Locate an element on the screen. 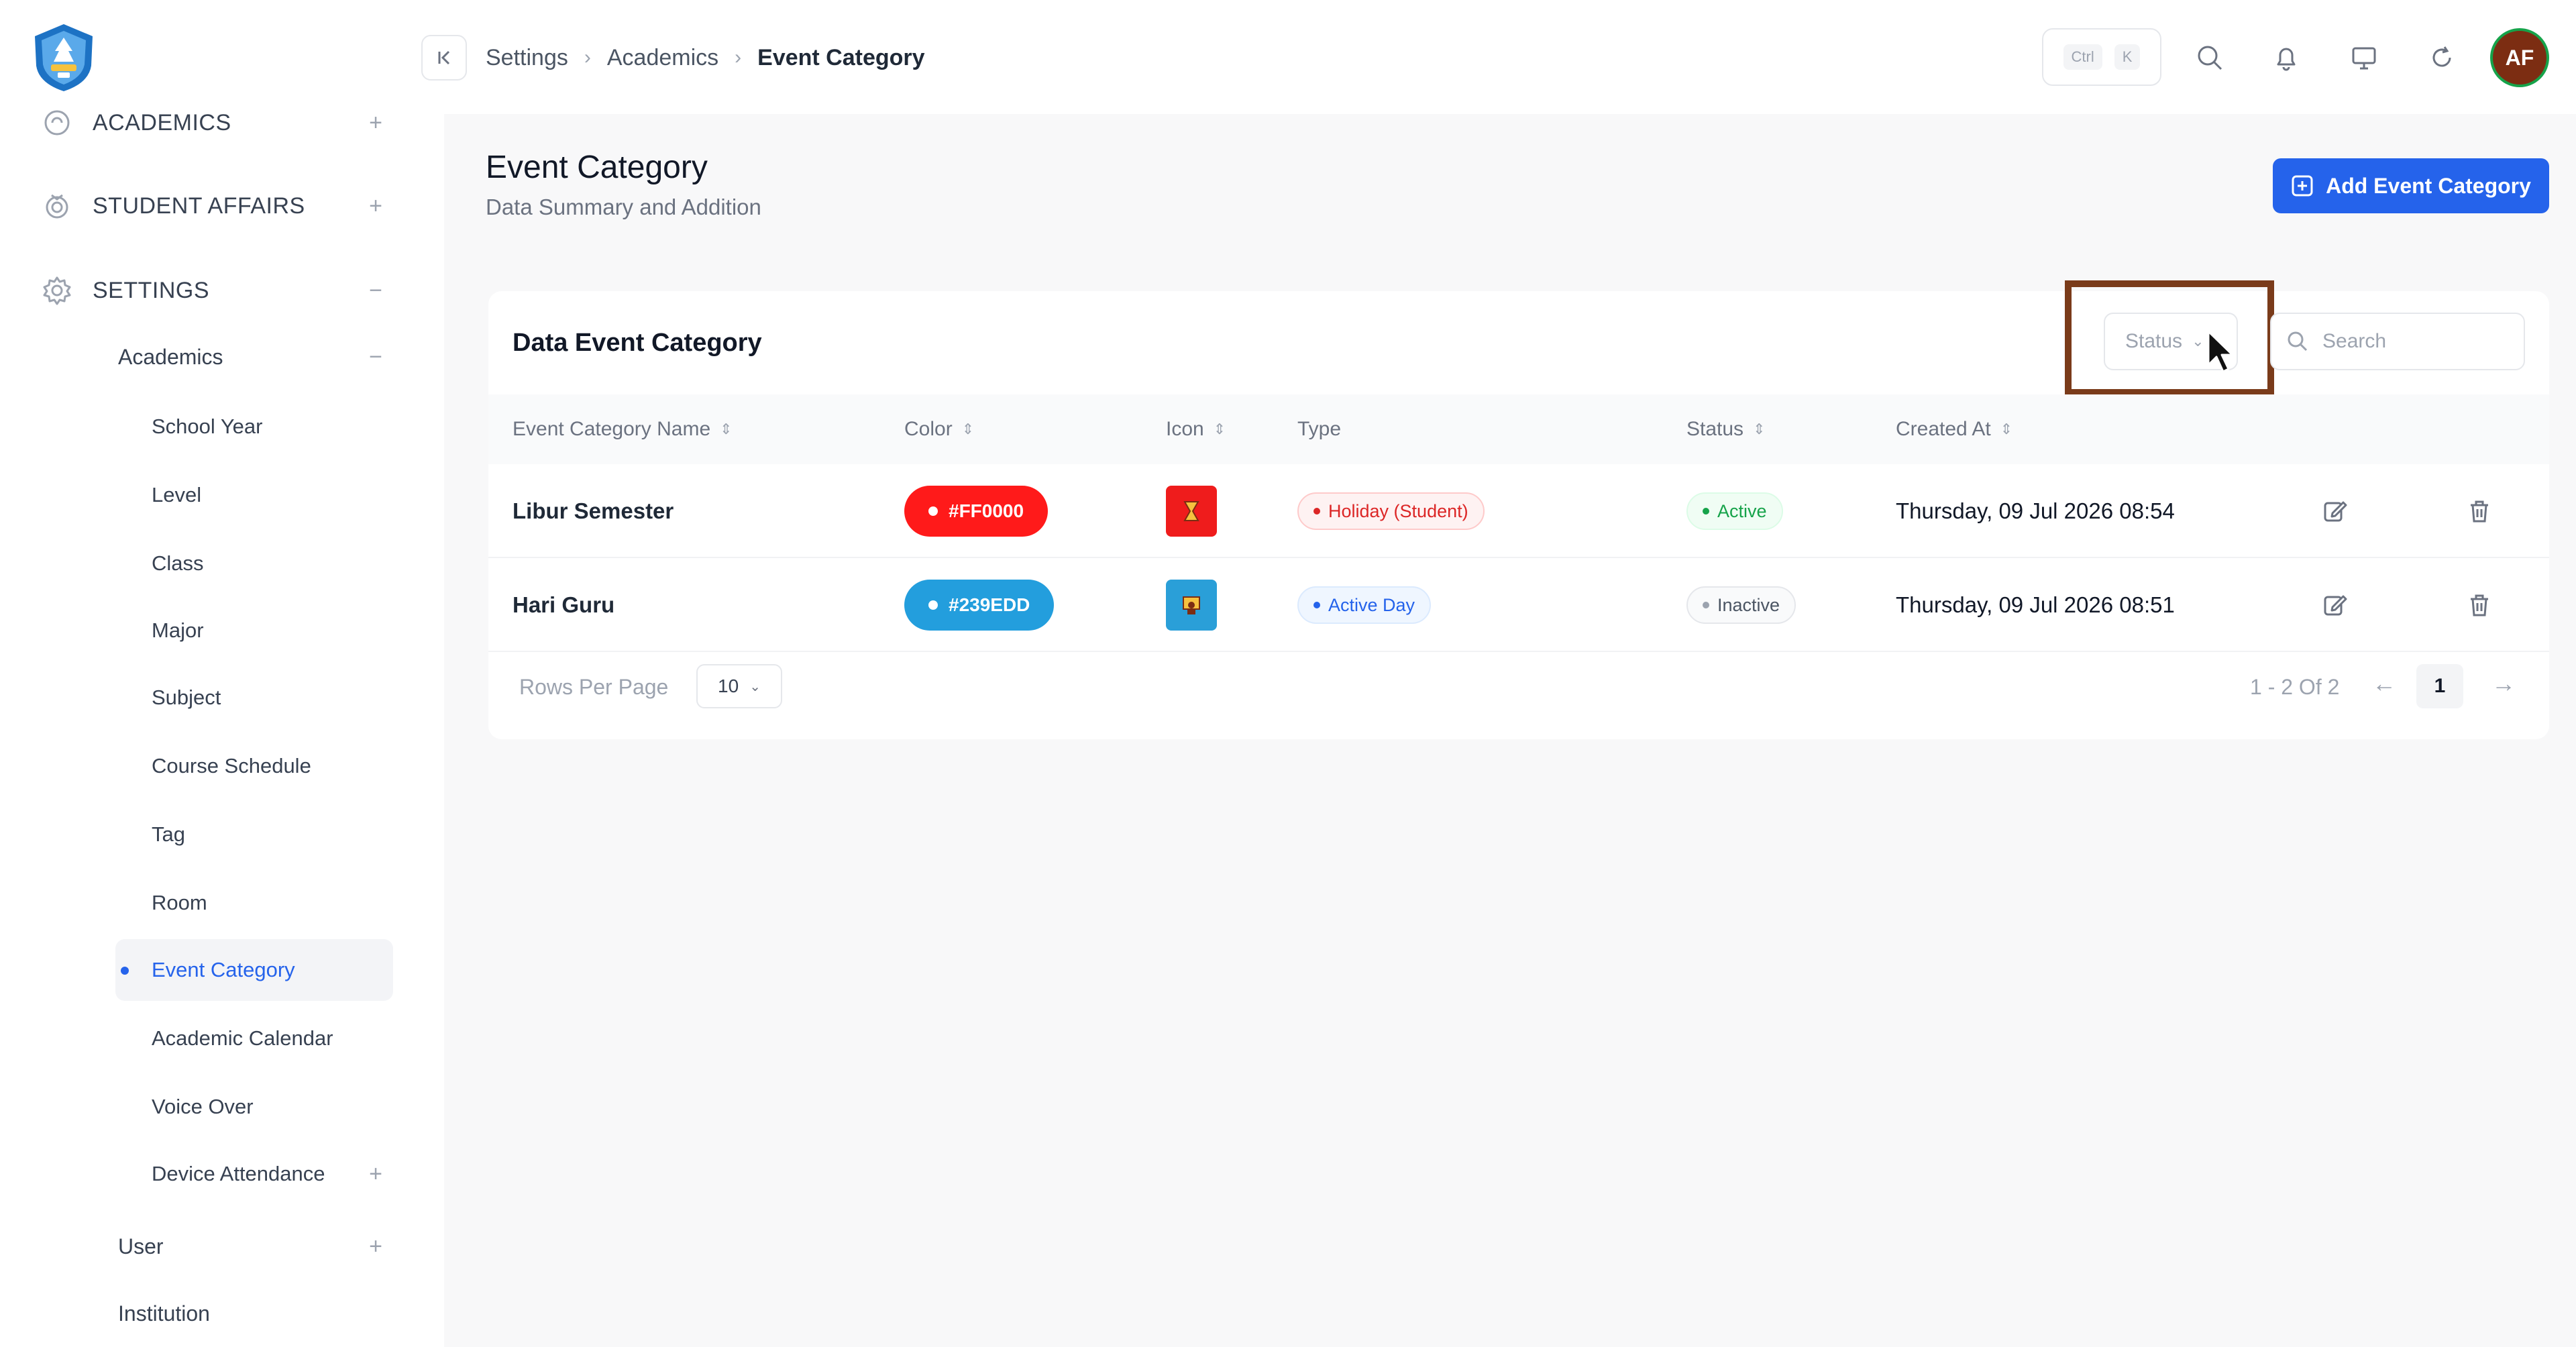 This screenshot has width=2576, height=1347. status-cell: Inactive is located at coordinates (1741, 605).